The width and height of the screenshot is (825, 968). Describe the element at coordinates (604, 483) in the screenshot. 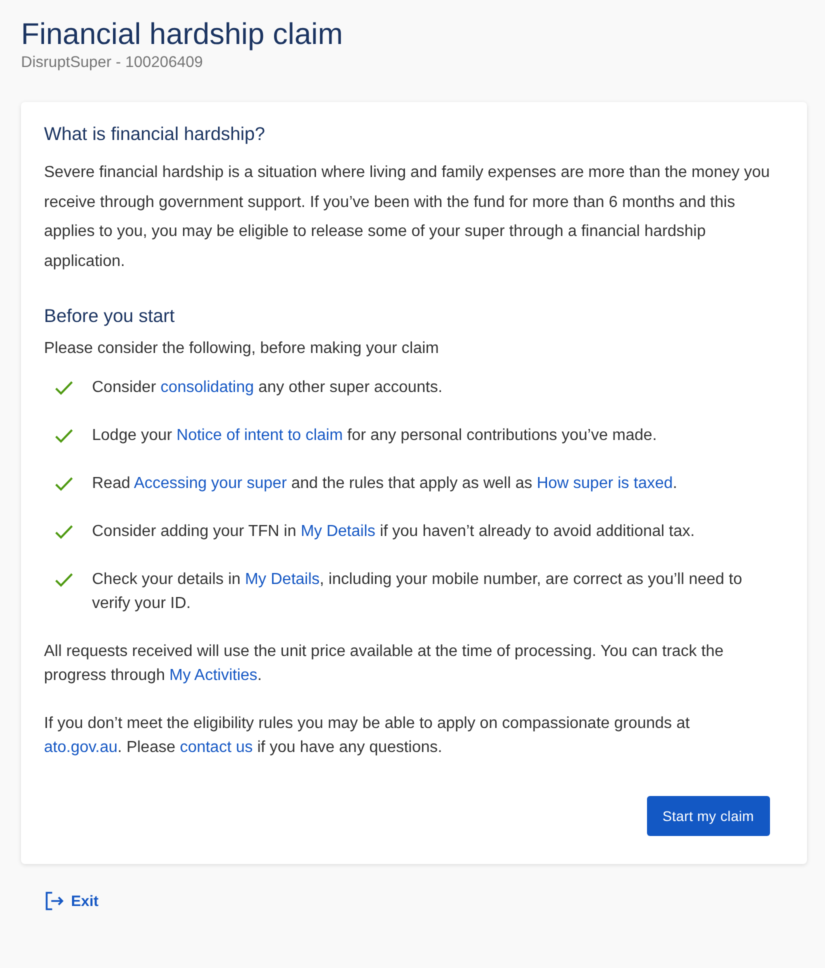

I see `link: How super is taxed` at that location.